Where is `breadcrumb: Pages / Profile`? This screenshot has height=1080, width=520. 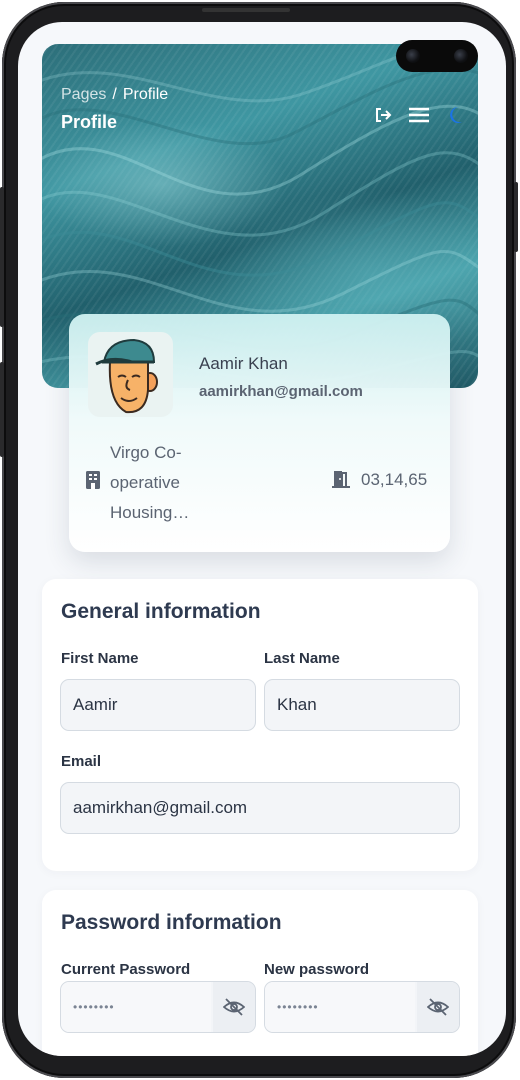
breadcrumb: Pages / Profile is located at coordinates (114, 95).